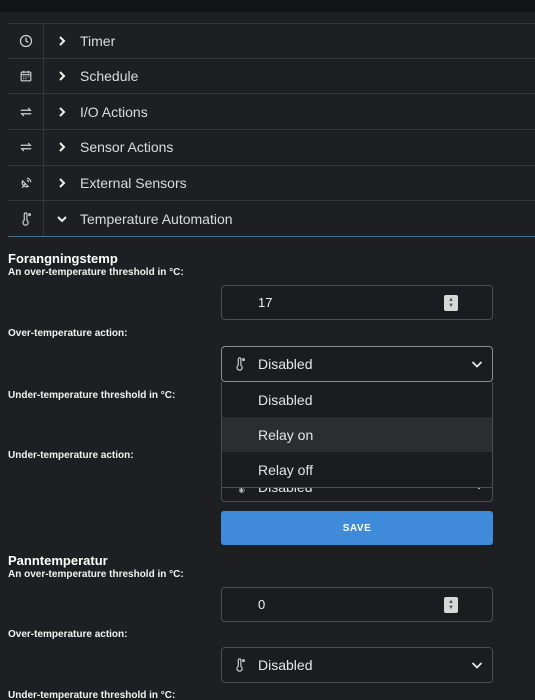 Image resolution: width=535 pixels, height=700 pixels. I want to click on menu-item-sensor-actions: Sensor Actions, so click(271, 148).